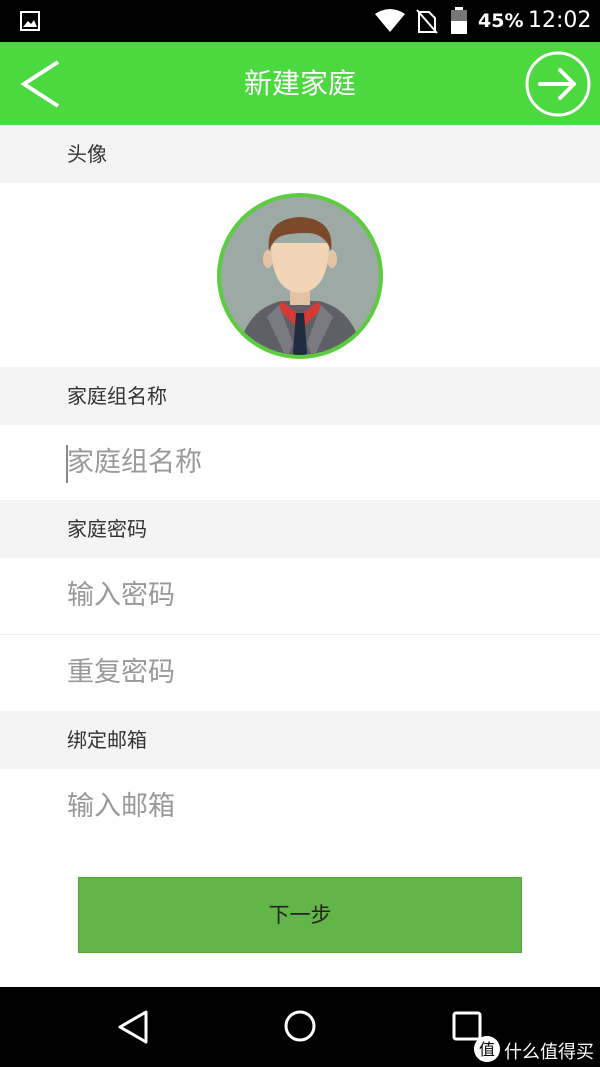 The image size is (600, 1067). What do you see at coordinates (501, 21) in the screenshot?
I see `battery-percent: 45%` at bounding box center [501, 21].